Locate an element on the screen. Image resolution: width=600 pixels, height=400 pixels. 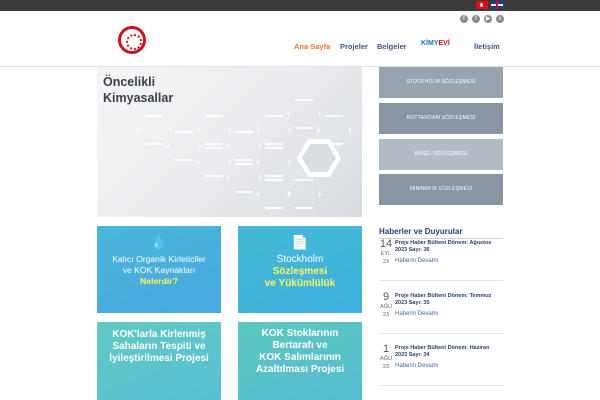
tile-line: Stockholm is located at coordinates (300, 259).